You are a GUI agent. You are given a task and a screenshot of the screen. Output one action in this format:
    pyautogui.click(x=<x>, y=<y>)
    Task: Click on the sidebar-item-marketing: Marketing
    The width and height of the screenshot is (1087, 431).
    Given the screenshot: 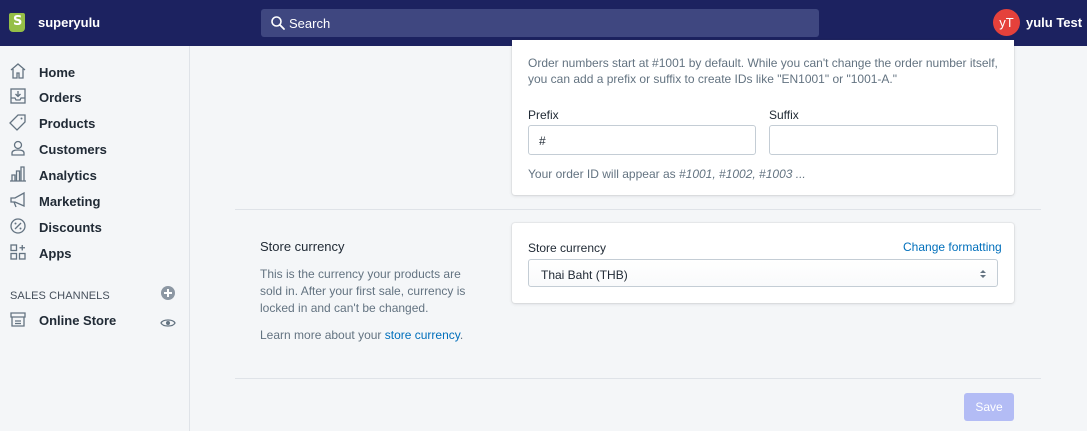 What is the action you would take?
    pyautogui.click(x=94, y=201)
    